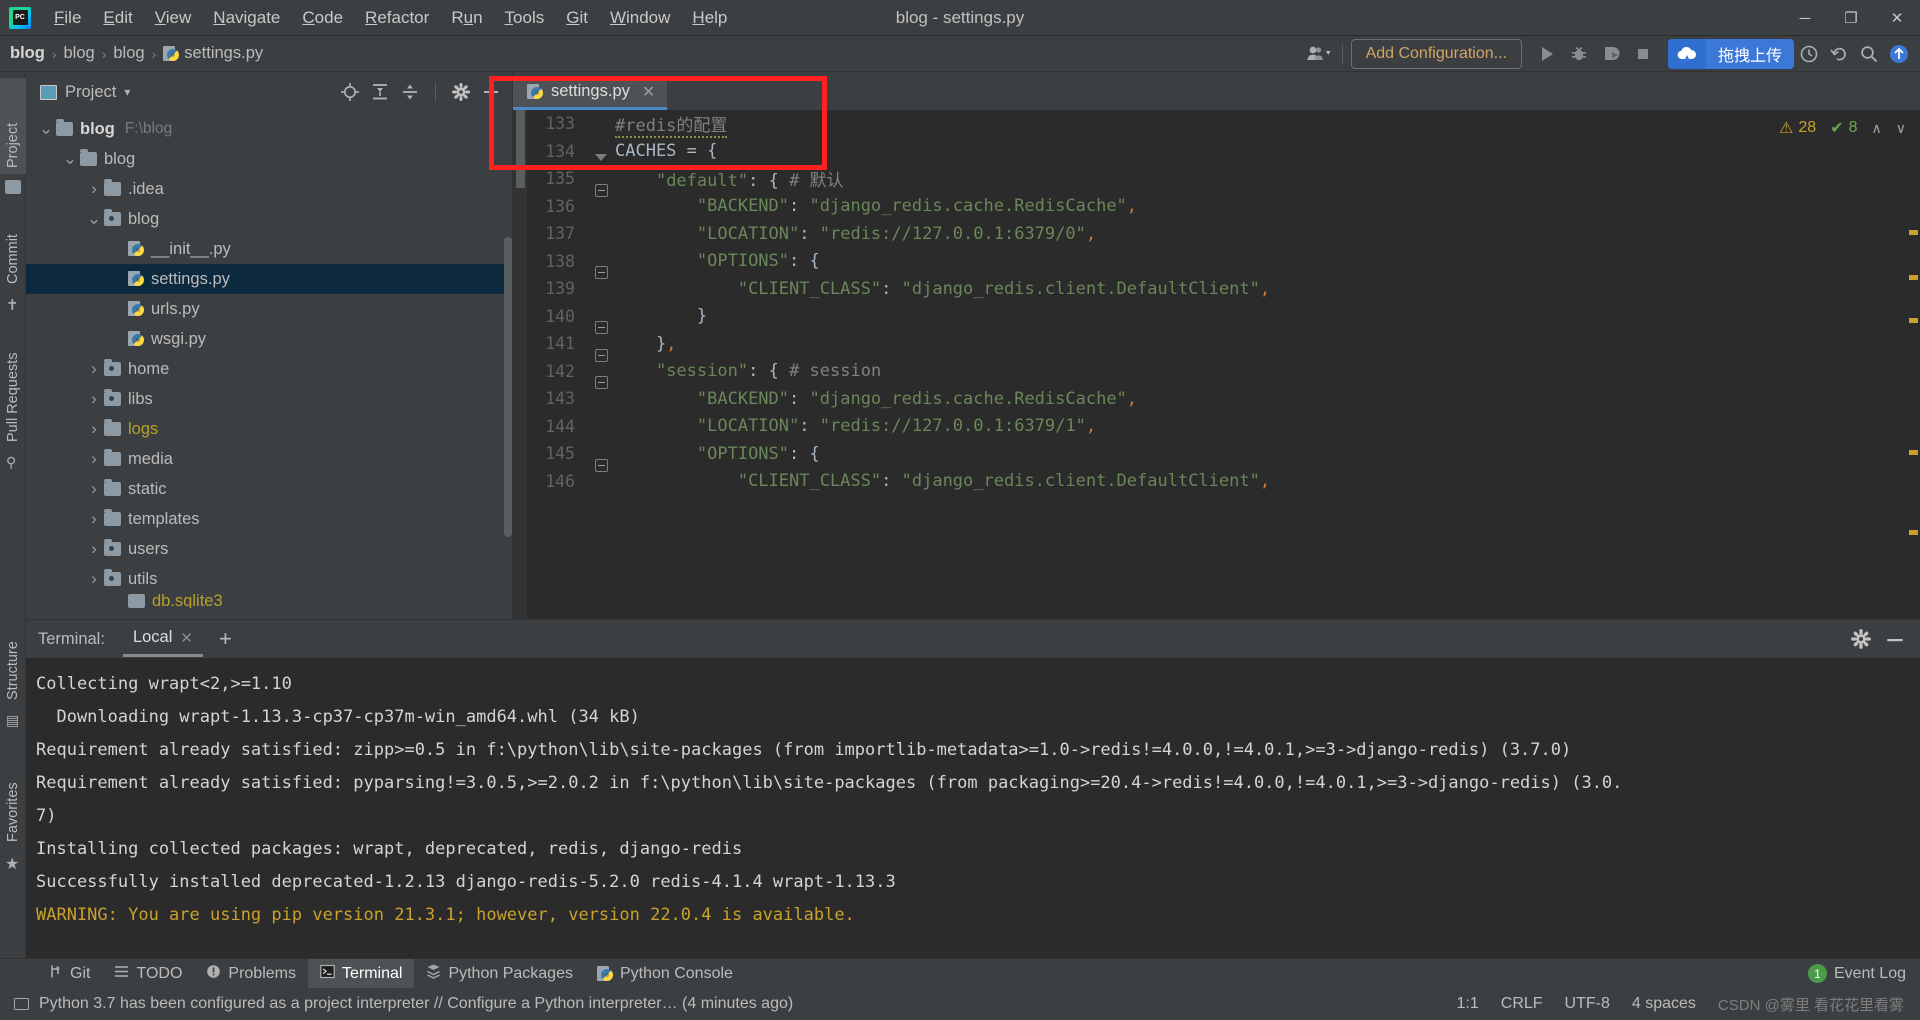 The height and width of the screenshot is (1020, 1920). Describe the element at coordinates (269, 459) in the screenshot. I see `tree-node-media: › media` at that location.